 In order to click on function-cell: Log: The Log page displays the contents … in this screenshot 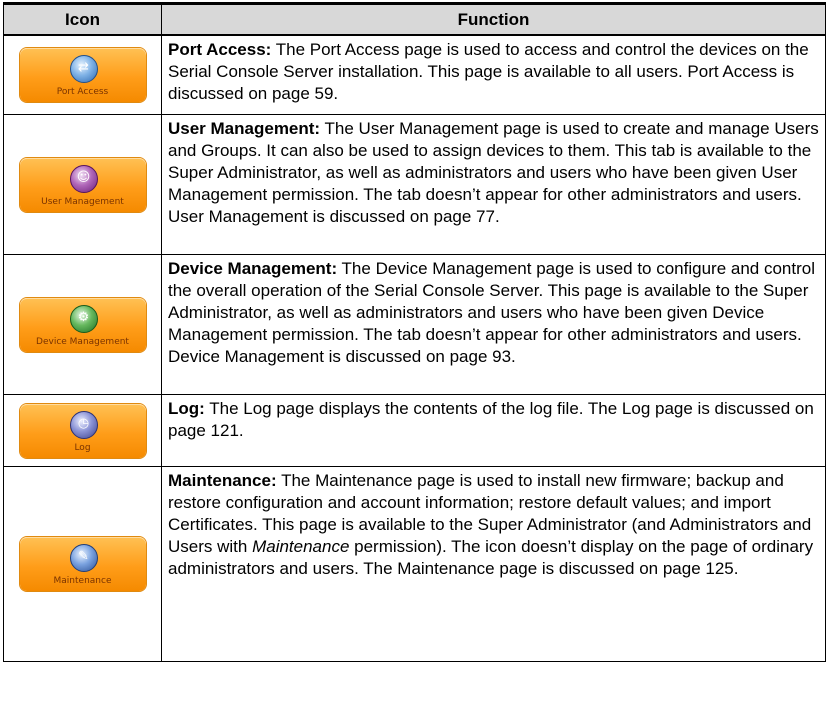, I will do `click(493, 430)`.